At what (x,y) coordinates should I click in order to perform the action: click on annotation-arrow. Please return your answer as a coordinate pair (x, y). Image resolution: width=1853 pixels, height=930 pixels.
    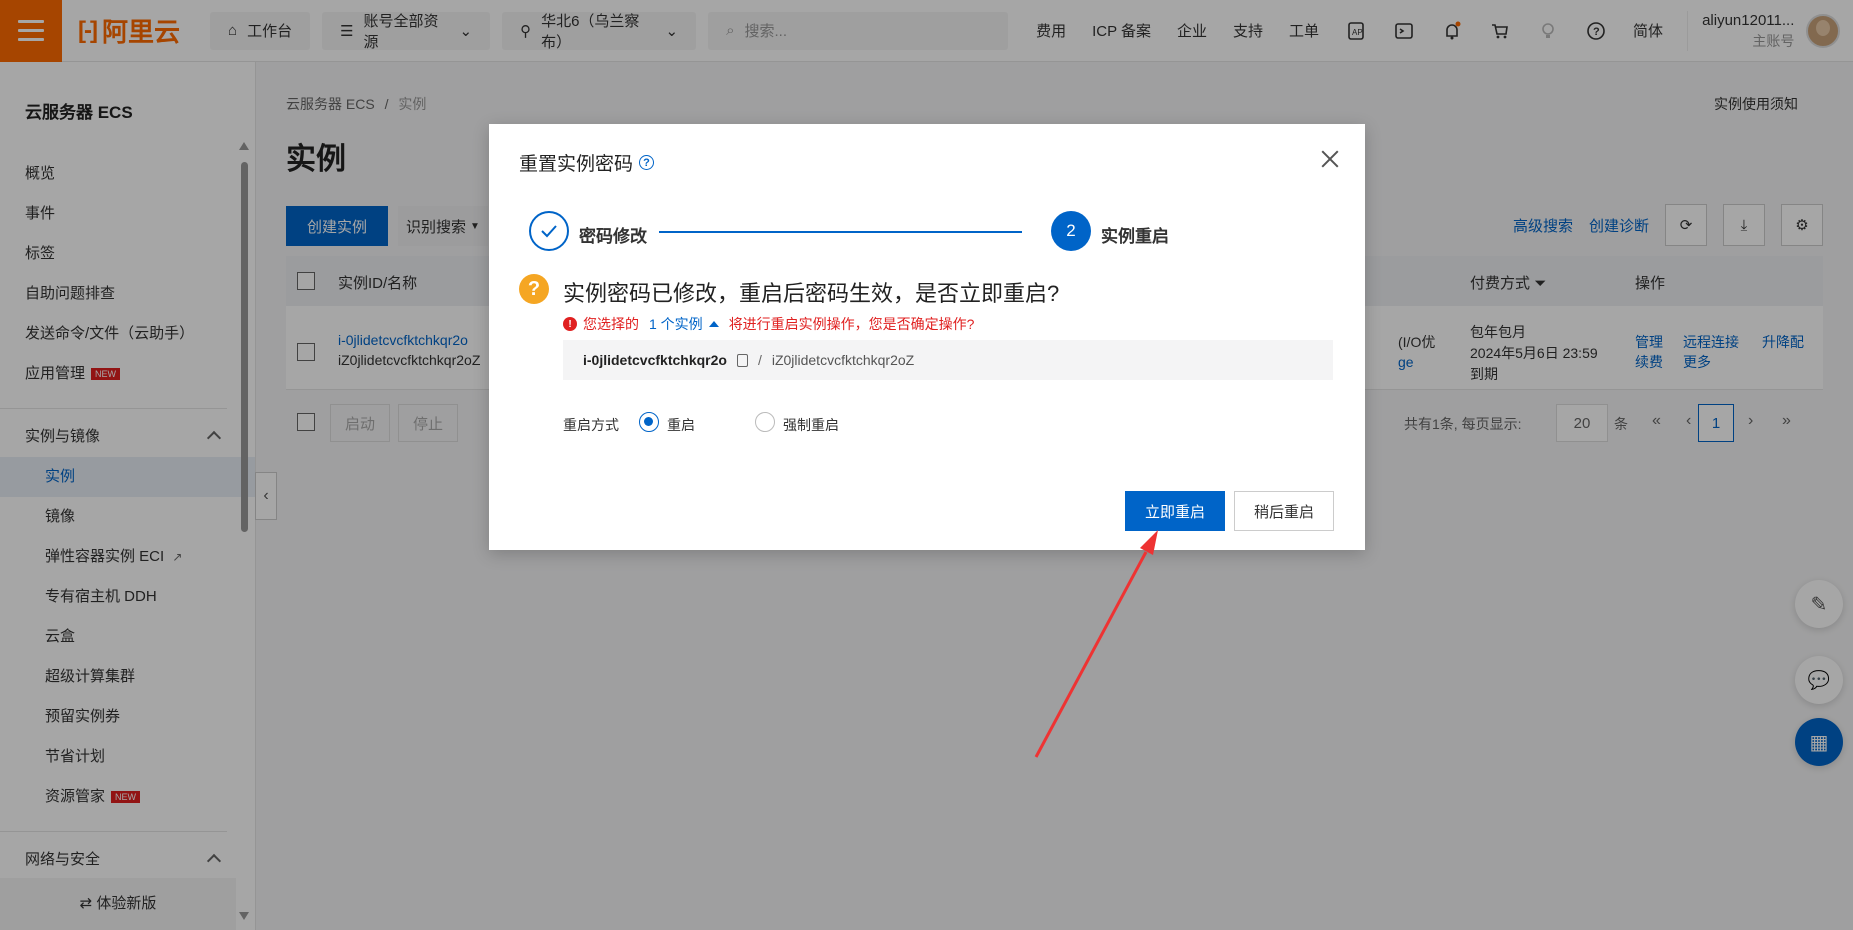
    Looking at the image, I should click on (1096, 644).